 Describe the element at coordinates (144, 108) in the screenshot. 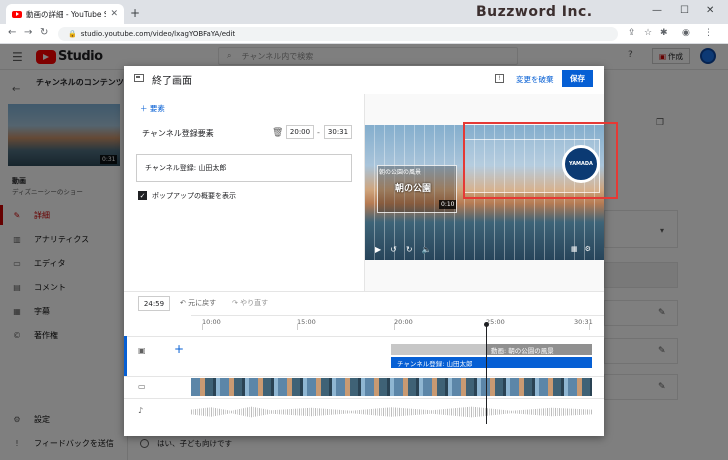

I see `plus-icon: ＋` at that location.